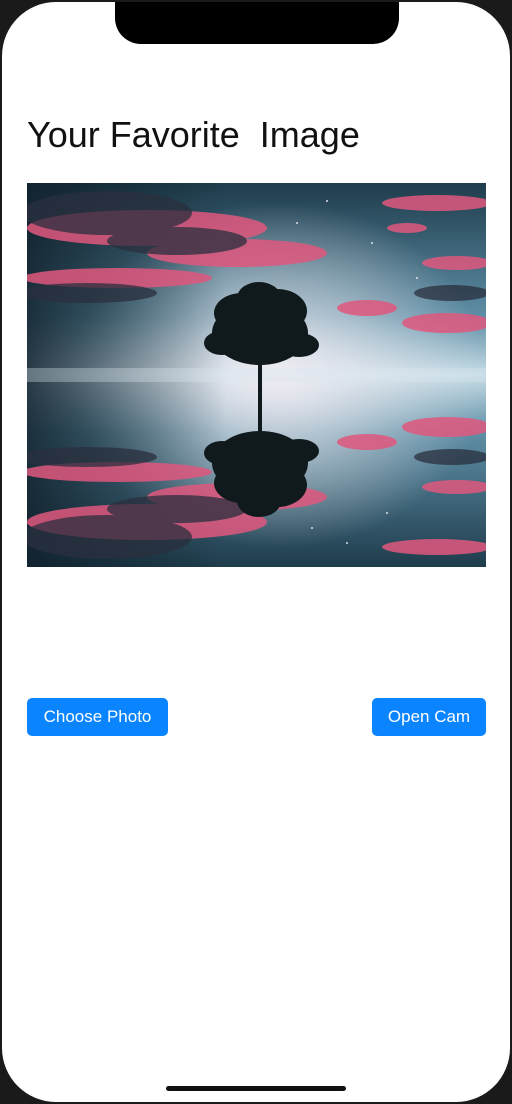 This screenshot has height=1104, width=512. I want to click on choose-photo-button: Choose Photo, so click(97, 717).